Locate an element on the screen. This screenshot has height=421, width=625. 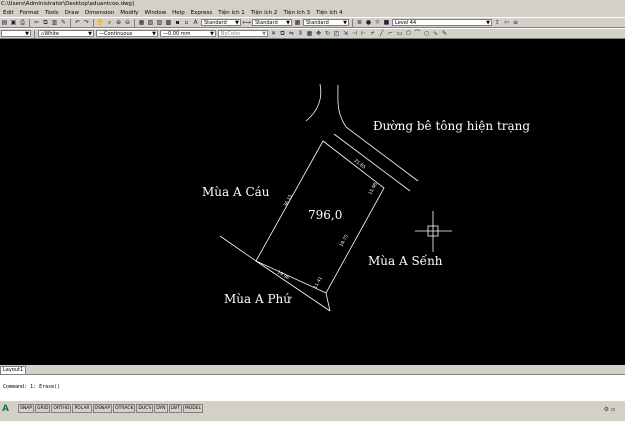
lineweight-value: 0.00 mm is located at coordinates (179, 33).